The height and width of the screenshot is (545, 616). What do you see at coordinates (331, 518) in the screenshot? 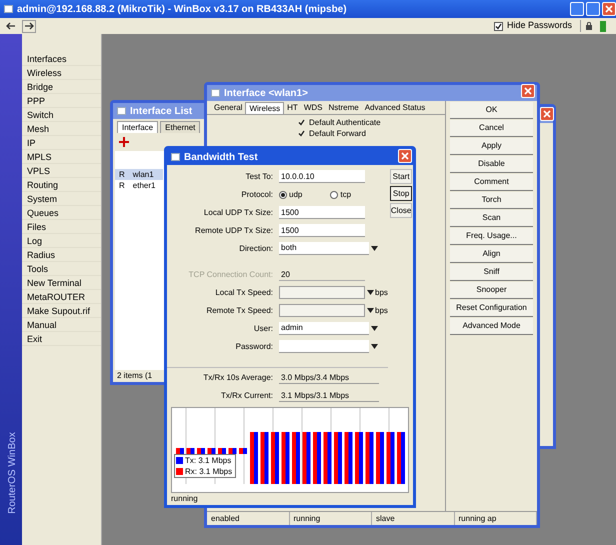
I see `status-cell: running` at bounding box center [331, 518].